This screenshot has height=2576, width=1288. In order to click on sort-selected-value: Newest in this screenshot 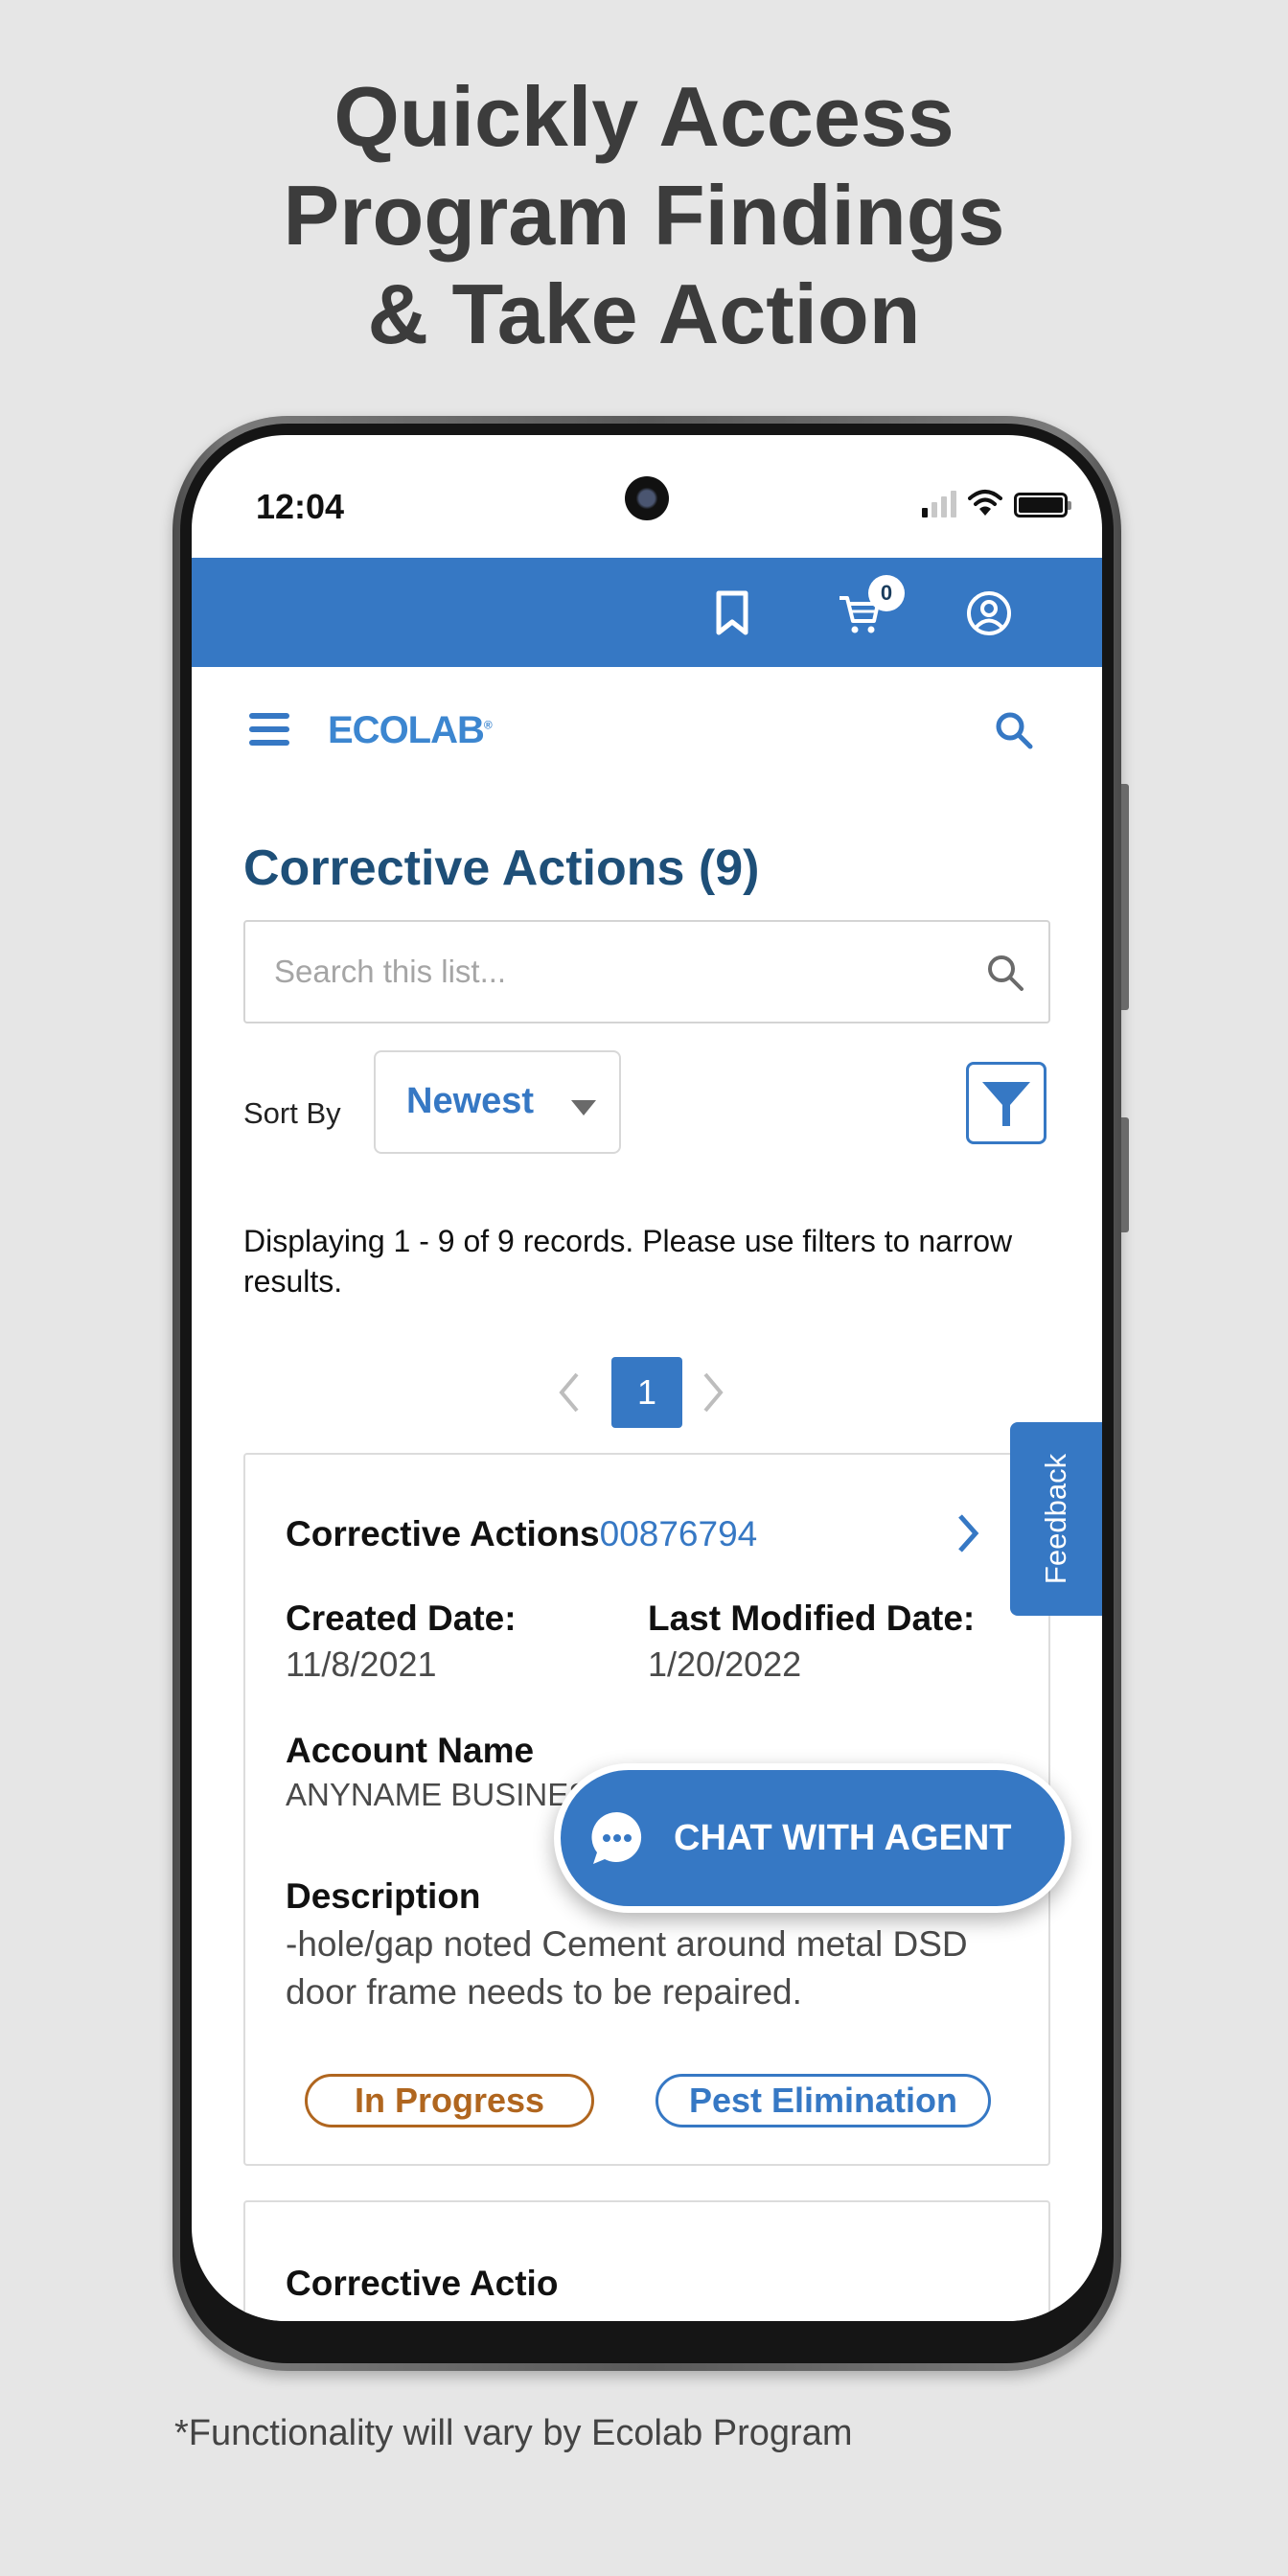, I will do `click(470, 1101)`.